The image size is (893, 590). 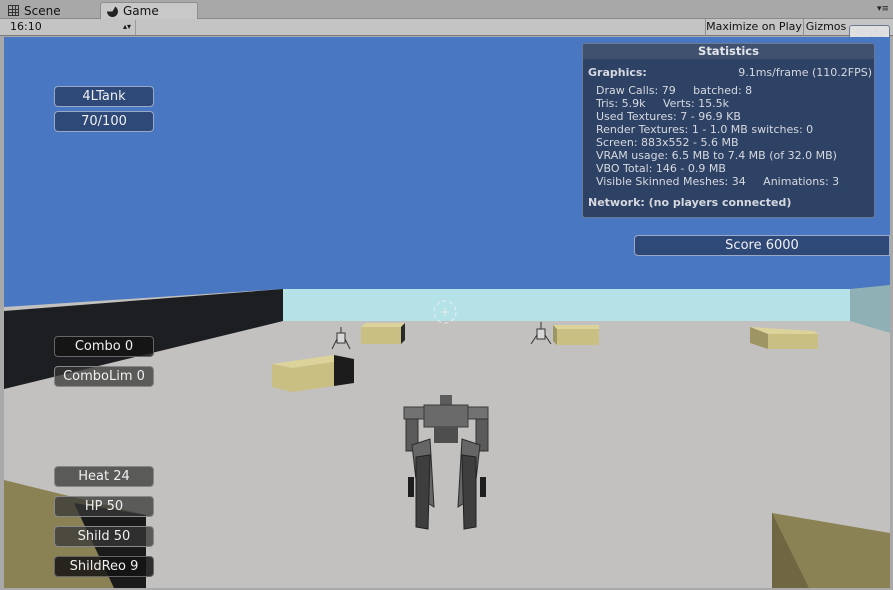 What do you see at coordinates (753, 27) in the screenshot?
I see `maximize-on-play-button: Maximize on Play` at bounding box center [753, 27].